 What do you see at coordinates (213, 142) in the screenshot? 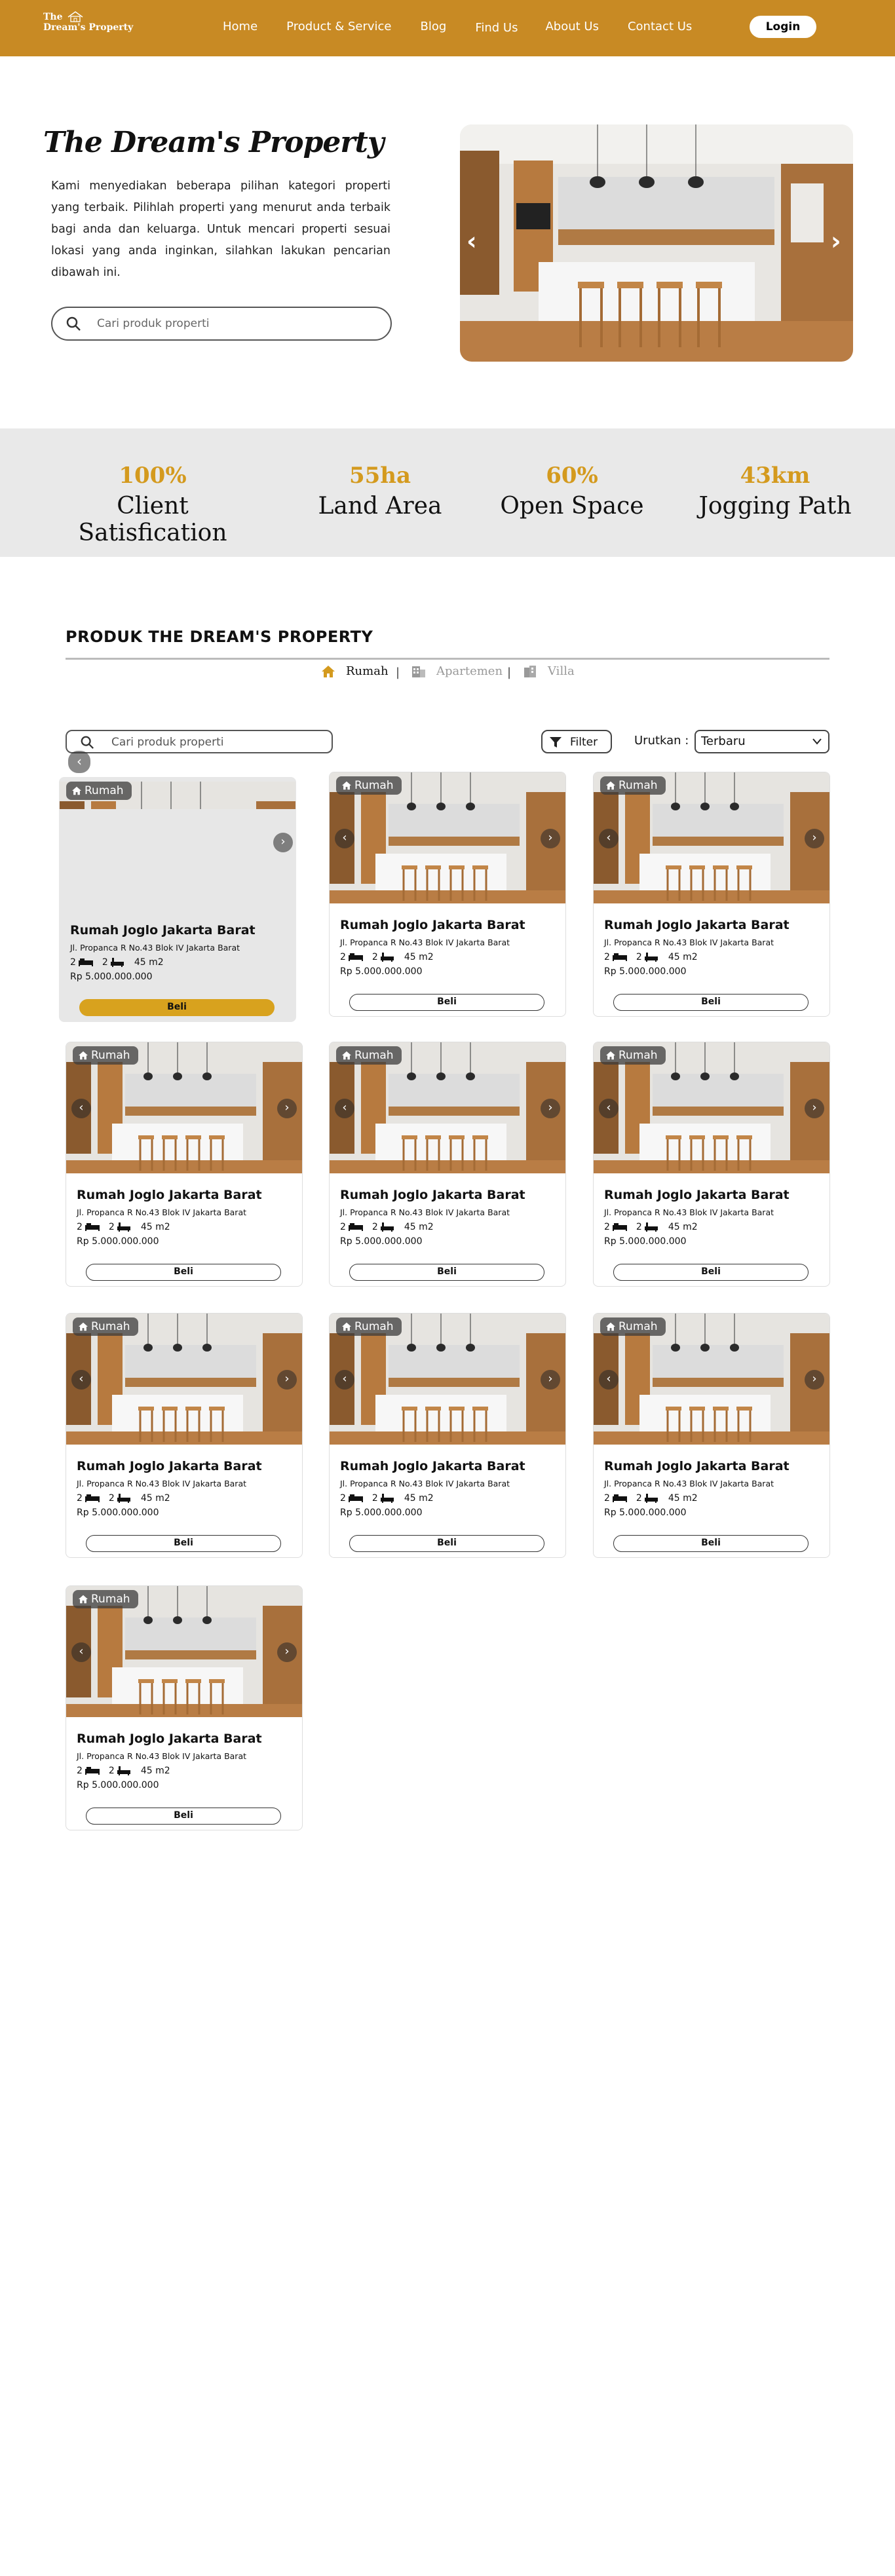
I see `hero-title: The Dream's Property` at bounding box center [213, 142].